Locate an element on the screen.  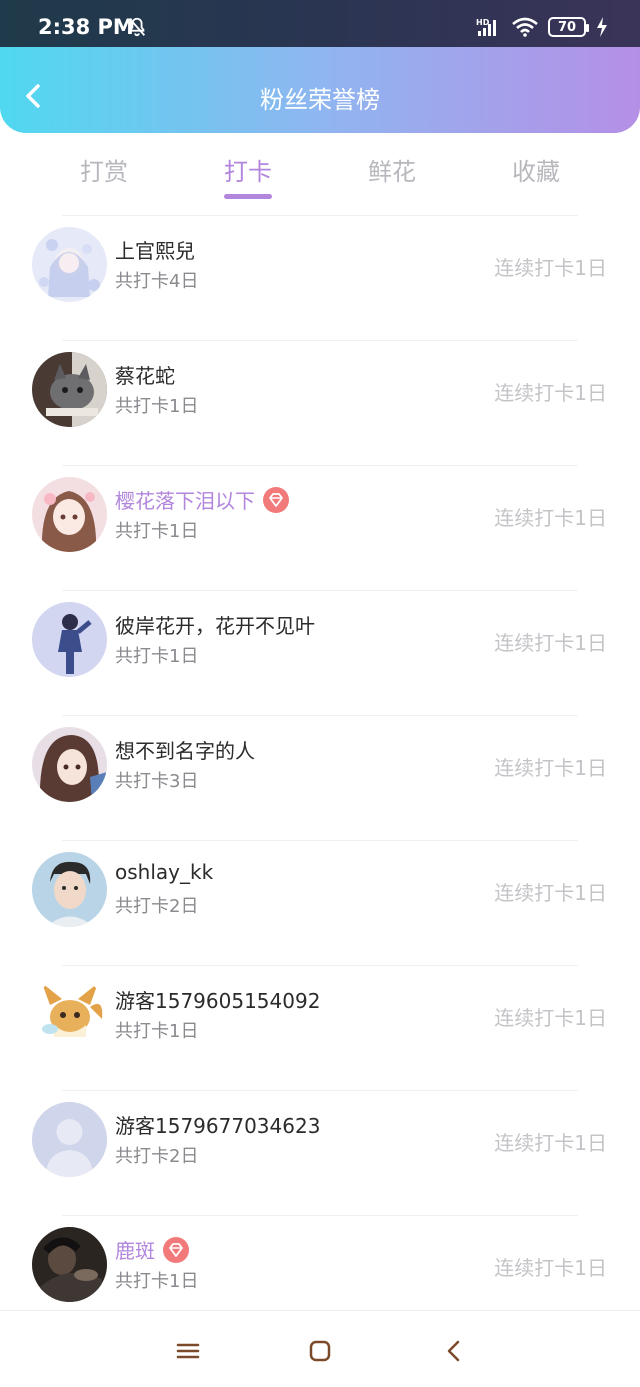
user-name-text: 游客1579605154092 is located at coordinates (218, 1001).